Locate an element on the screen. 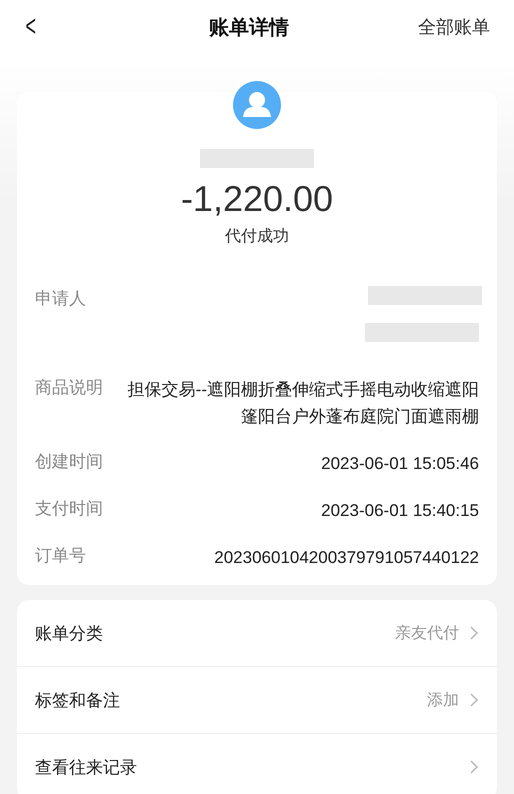 The width and height of the screenshot is (514, 794). menu-row: 账单分类 亲友代付 is located at coordinates (257, 633).